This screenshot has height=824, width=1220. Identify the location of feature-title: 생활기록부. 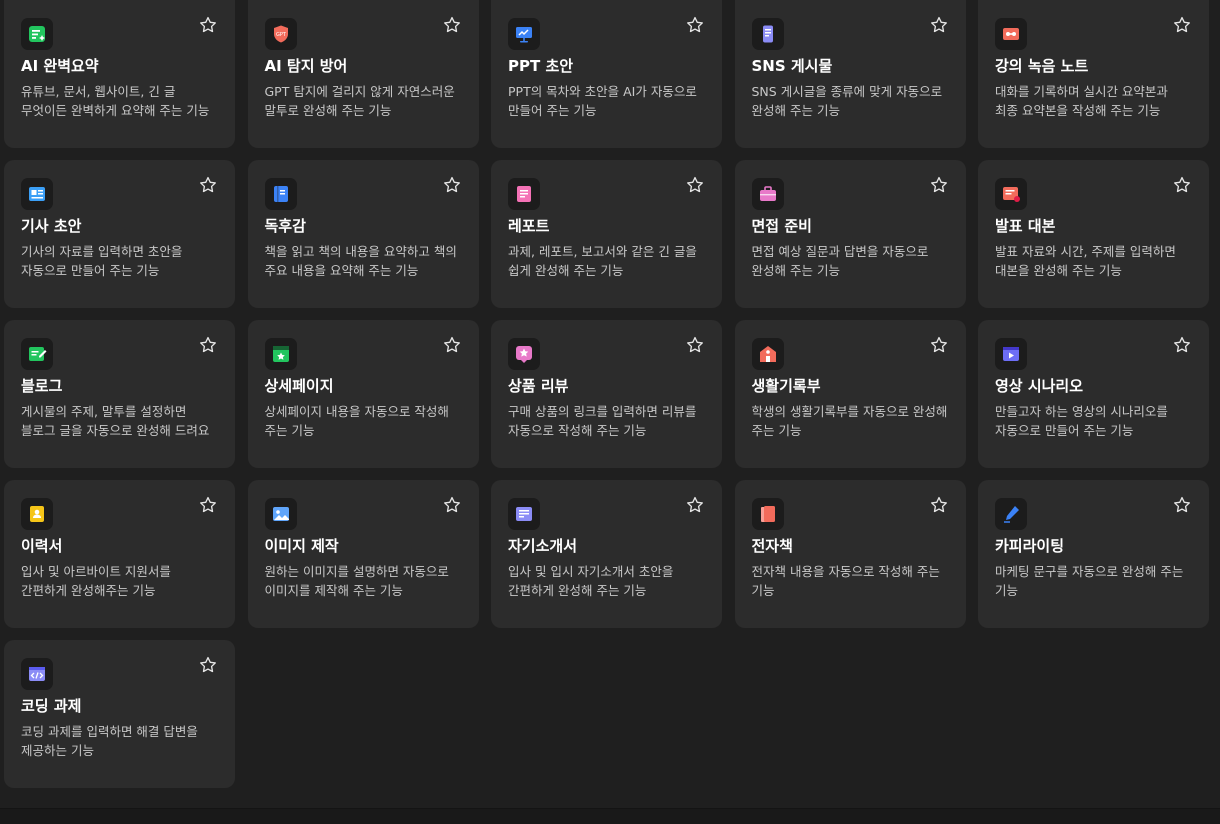
(786, 386).